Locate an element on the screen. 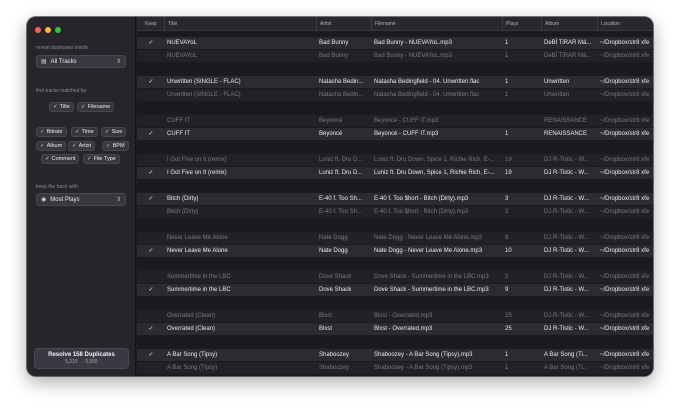  column-header-filename: Filename is located at coordinates (383, 24).